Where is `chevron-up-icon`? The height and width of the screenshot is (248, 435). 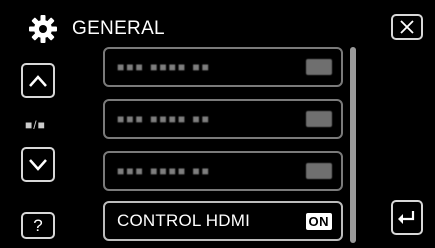
chevron-up-icon is located at coordinates (38, 80).